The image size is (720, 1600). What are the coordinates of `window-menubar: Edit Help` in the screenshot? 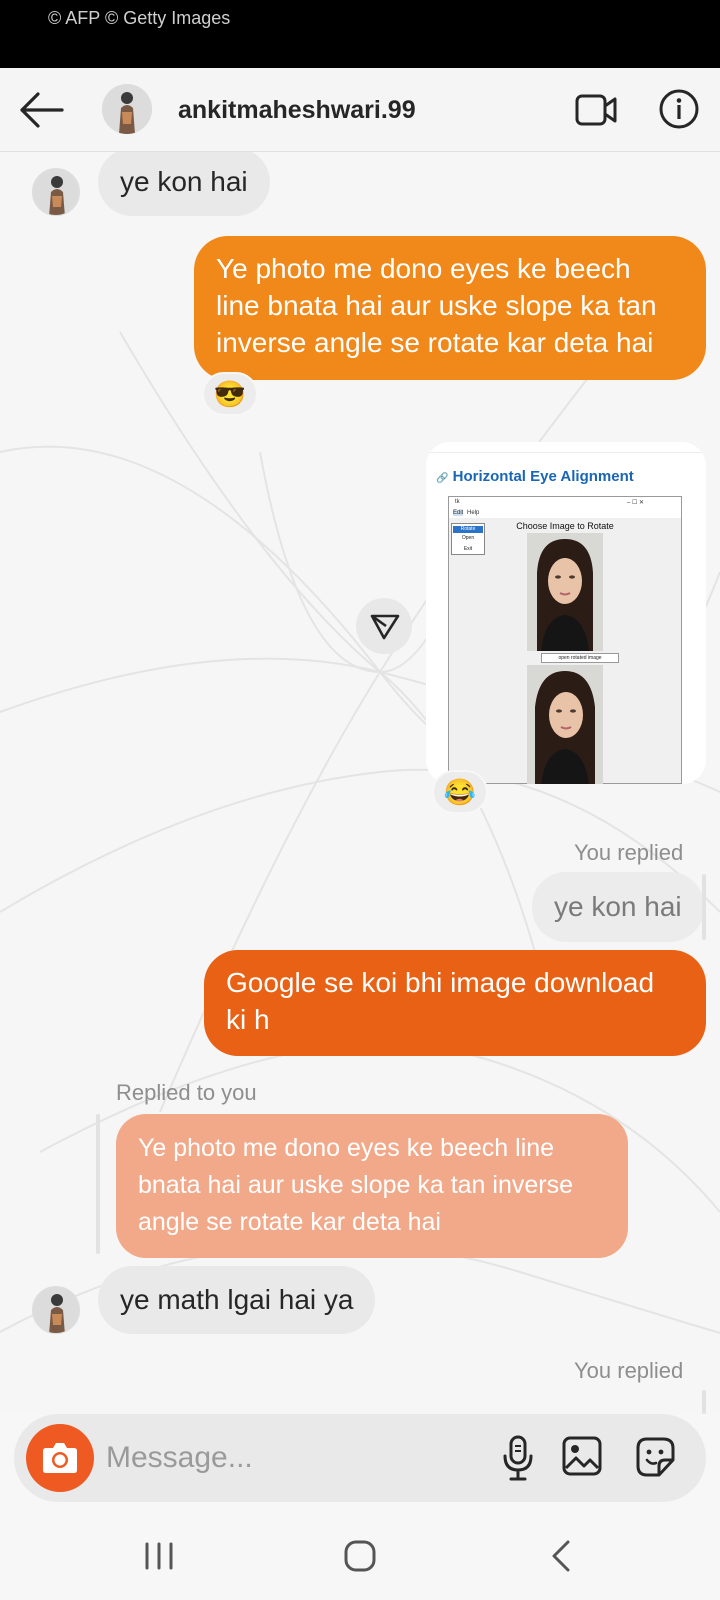 It's located at (565, 513).